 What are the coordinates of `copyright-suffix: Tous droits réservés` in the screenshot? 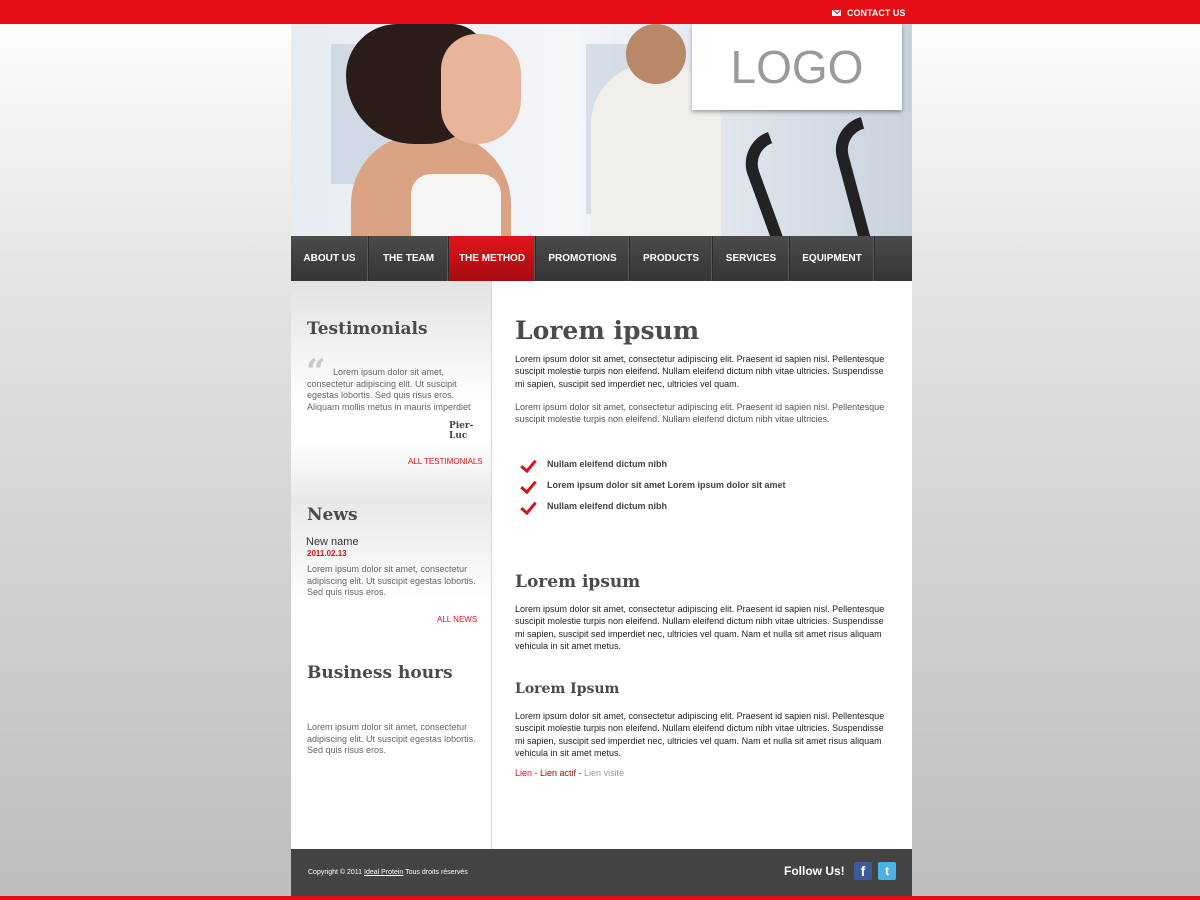 It's located at (435, 872).